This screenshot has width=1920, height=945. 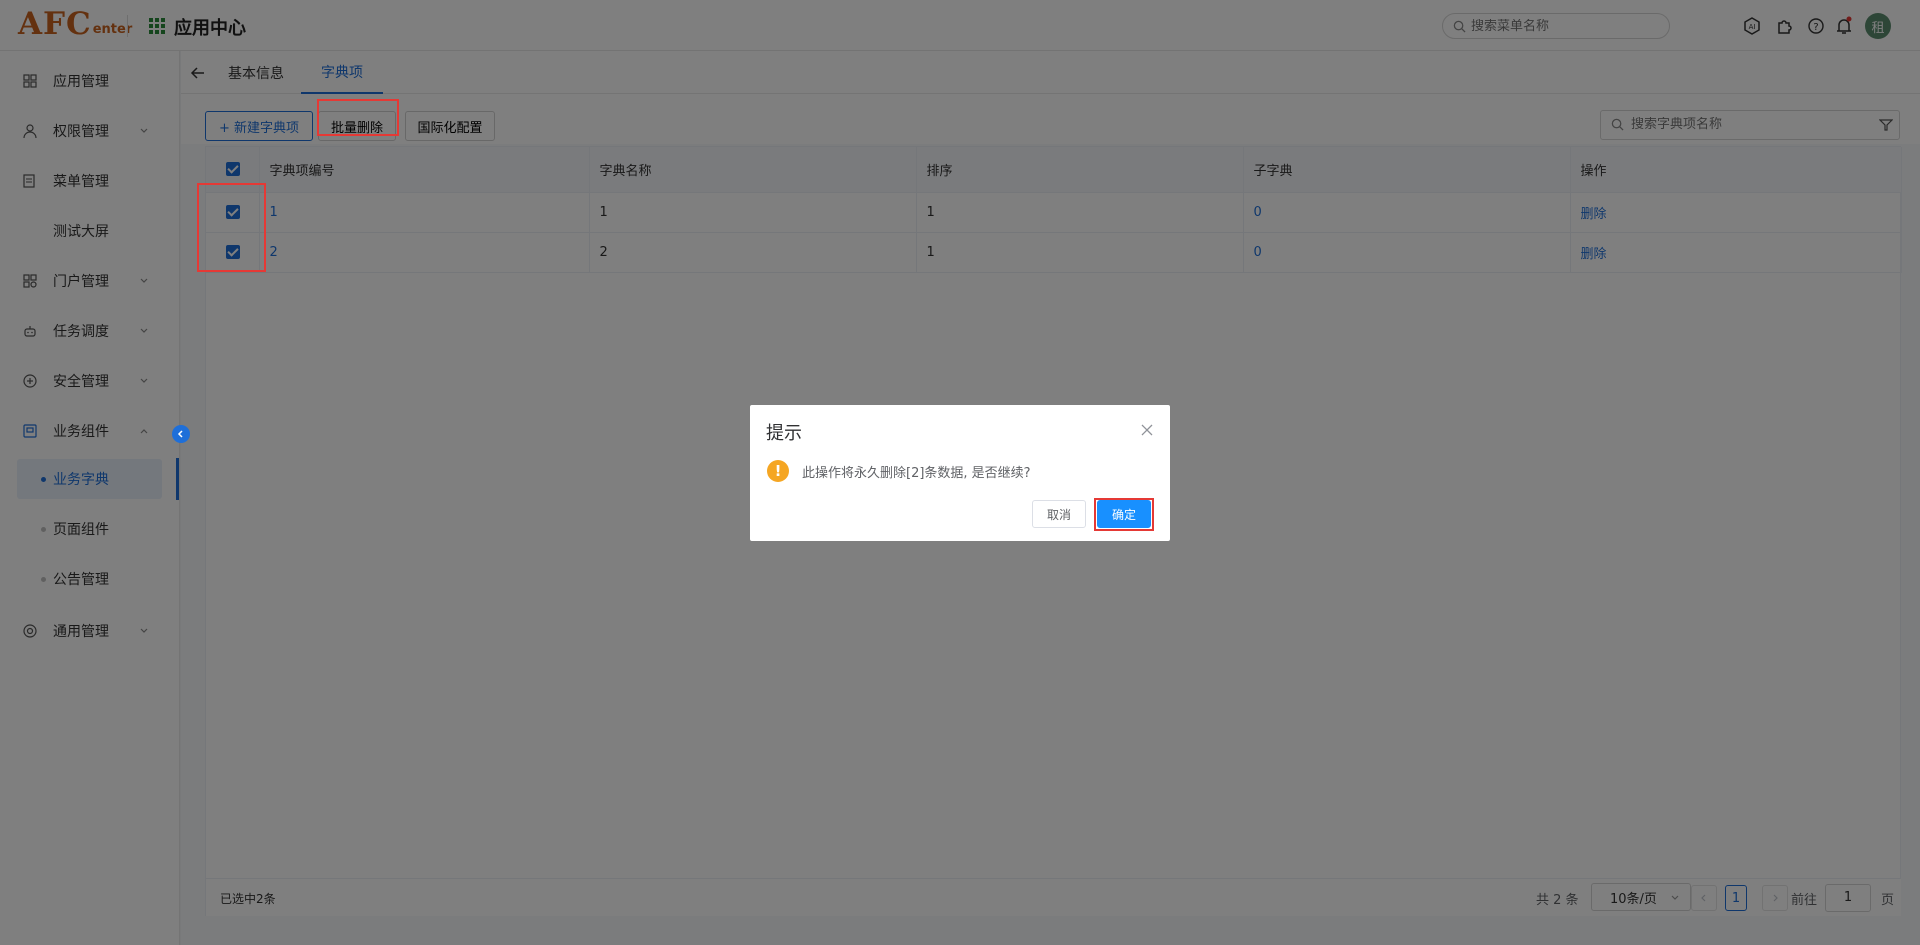 I want to click on dialog-title: 提示, so click(x=784, y=433).